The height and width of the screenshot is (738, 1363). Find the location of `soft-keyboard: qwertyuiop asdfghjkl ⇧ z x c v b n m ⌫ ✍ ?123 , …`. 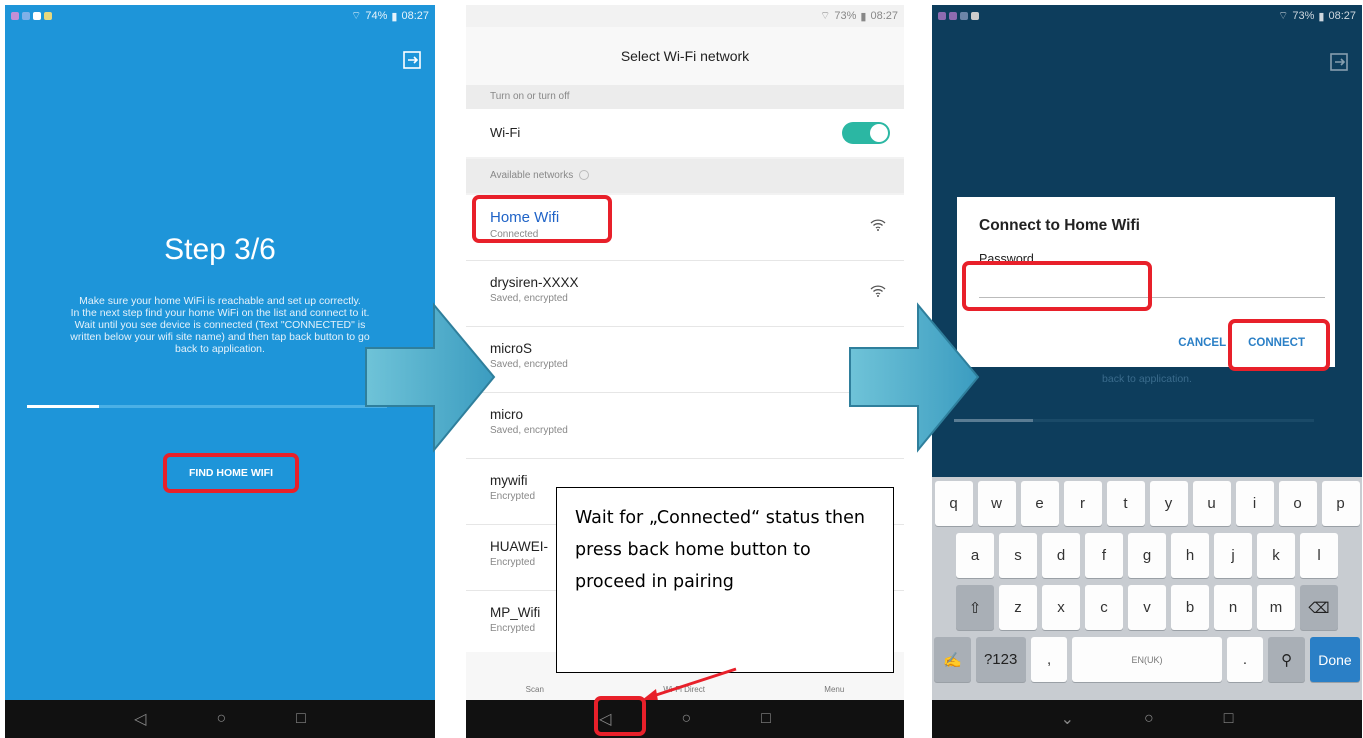

soft-keyboard: qwertyuiop asdfghjkl ⇧ z x c v b n m ⌫ ✍ ?123 , … is located at coordinates (1147, 588).